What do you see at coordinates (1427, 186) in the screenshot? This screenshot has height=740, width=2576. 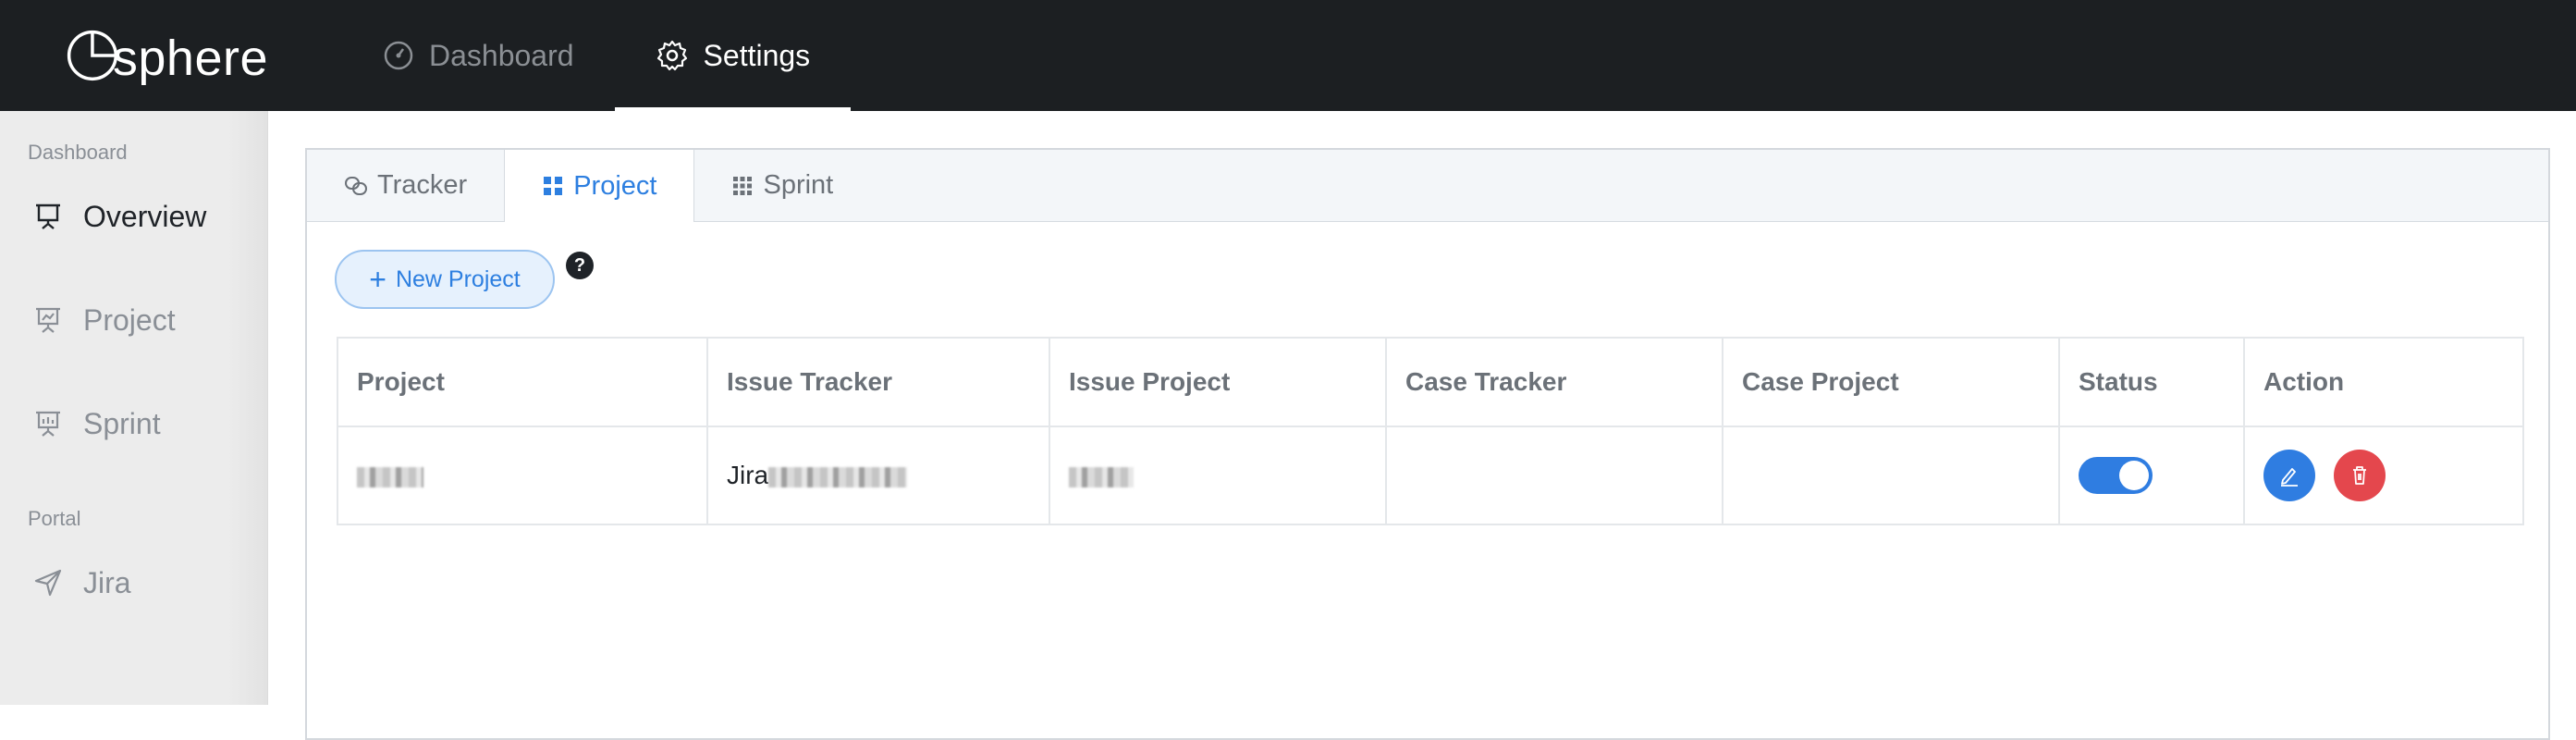 I see `tab-bar: Tracker Project Sprint` at bounding box center [1427, 186].